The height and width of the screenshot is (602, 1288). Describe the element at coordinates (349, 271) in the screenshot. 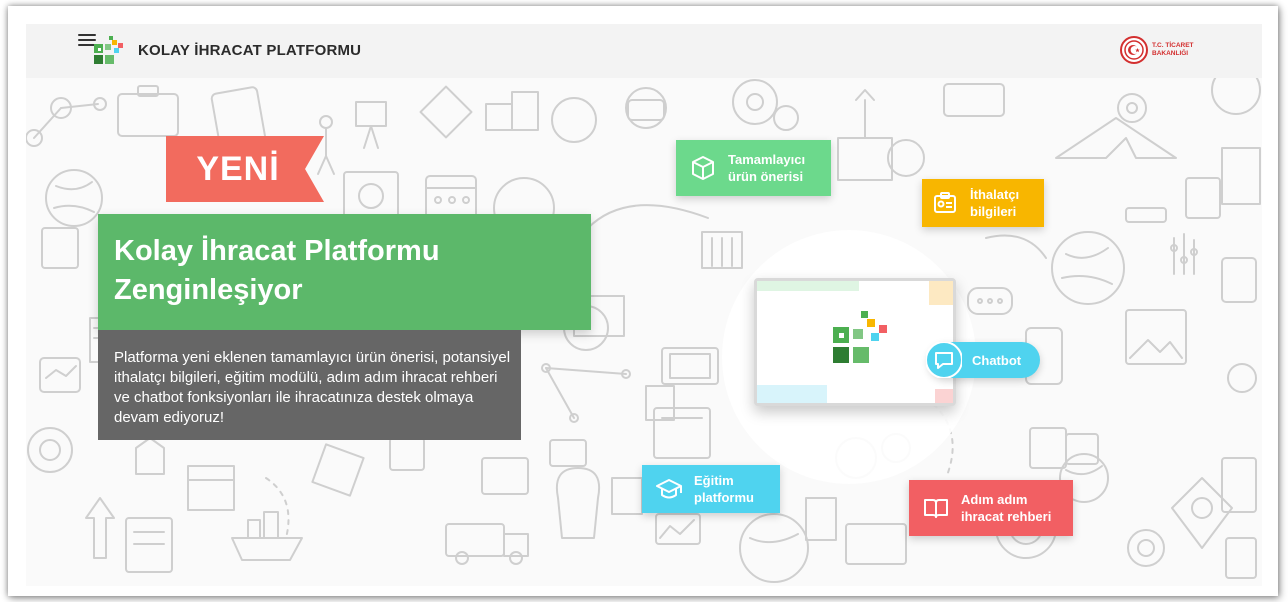

I see `headline-title: Kolay İhracat Platformu Zenginleşiyor` at that location.